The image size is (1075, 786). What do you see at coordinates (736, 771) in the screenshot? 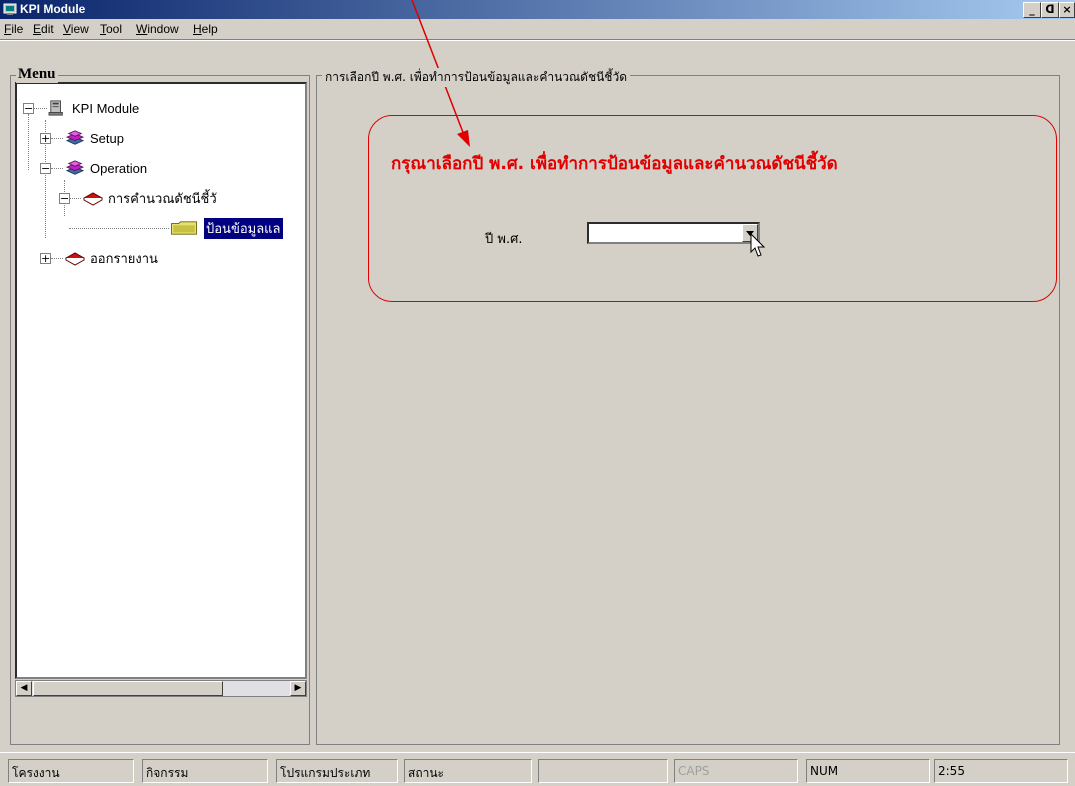
I see `status-panel-caps: CAPS` at bounding box center [736, 771].